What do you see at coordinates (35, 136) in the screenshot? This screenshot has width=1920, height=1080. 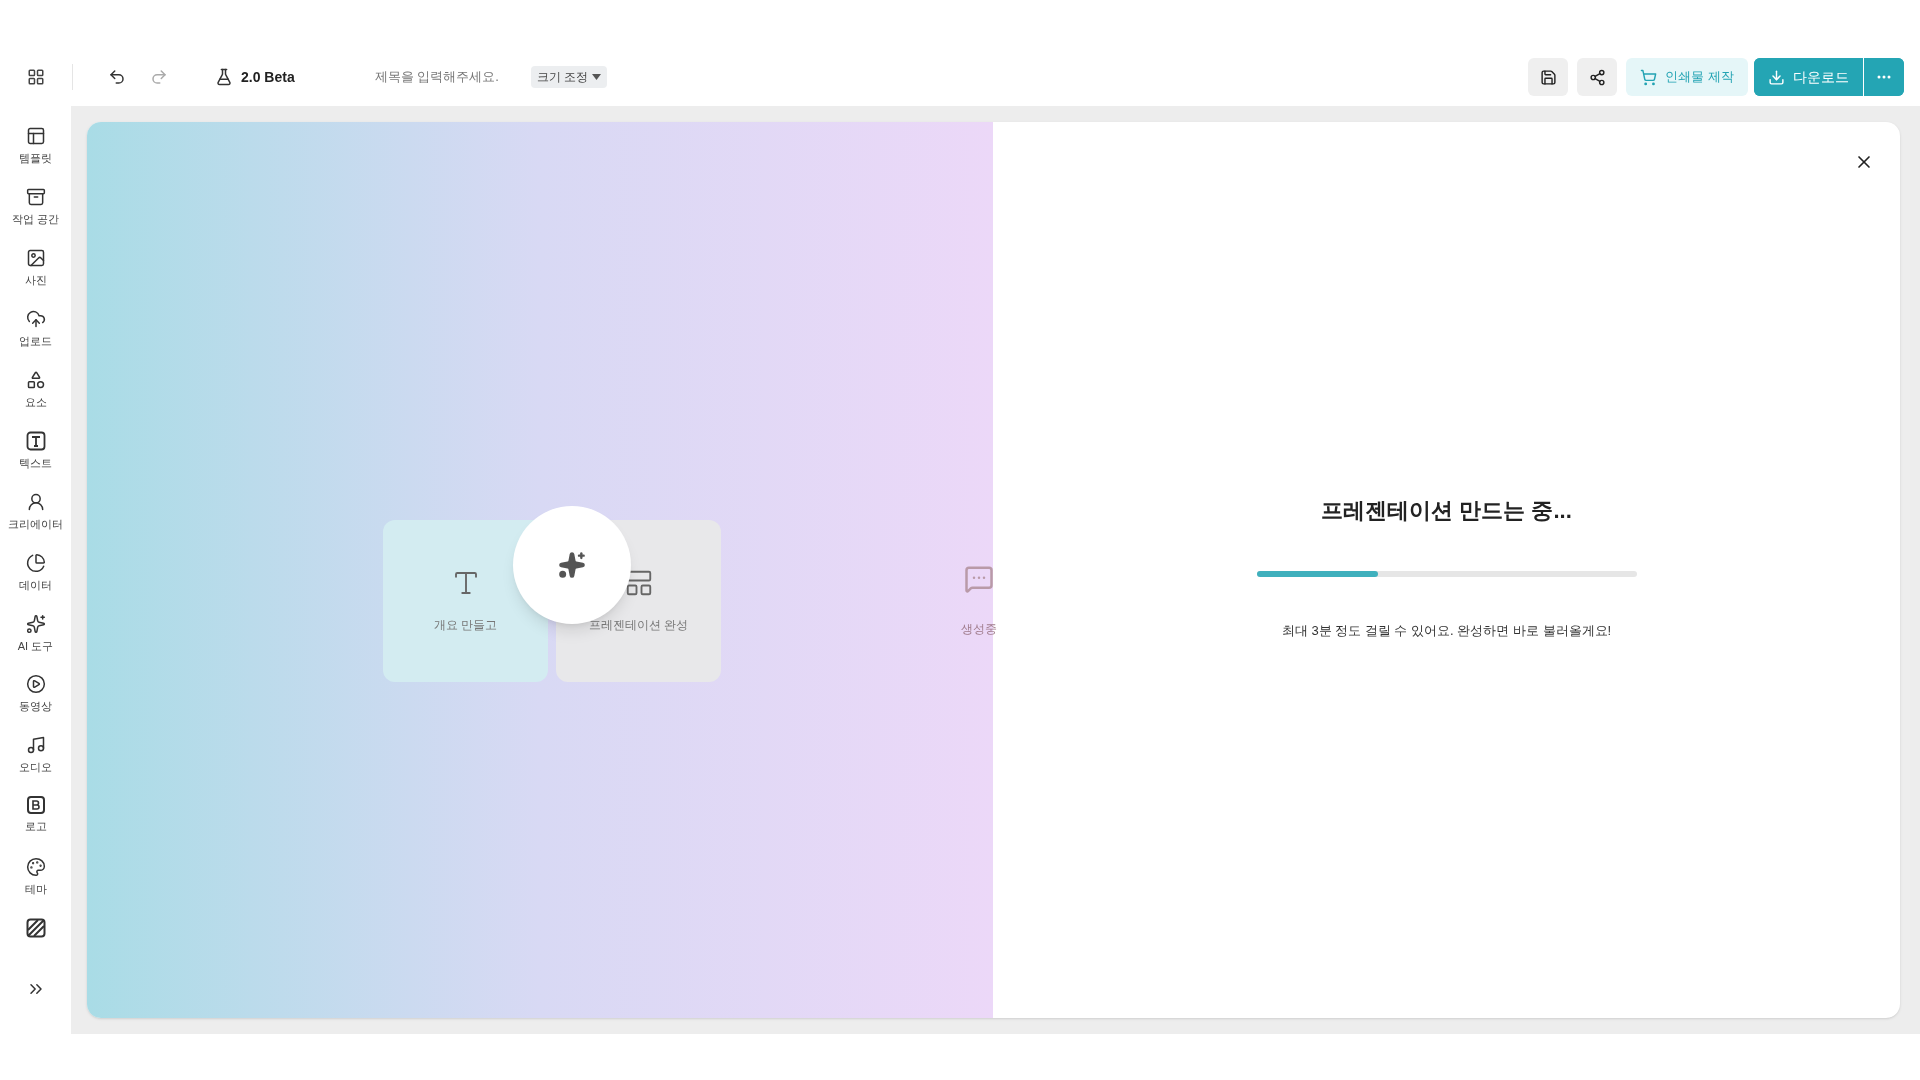 I see `template-icon` at bounding box center [35, 136].